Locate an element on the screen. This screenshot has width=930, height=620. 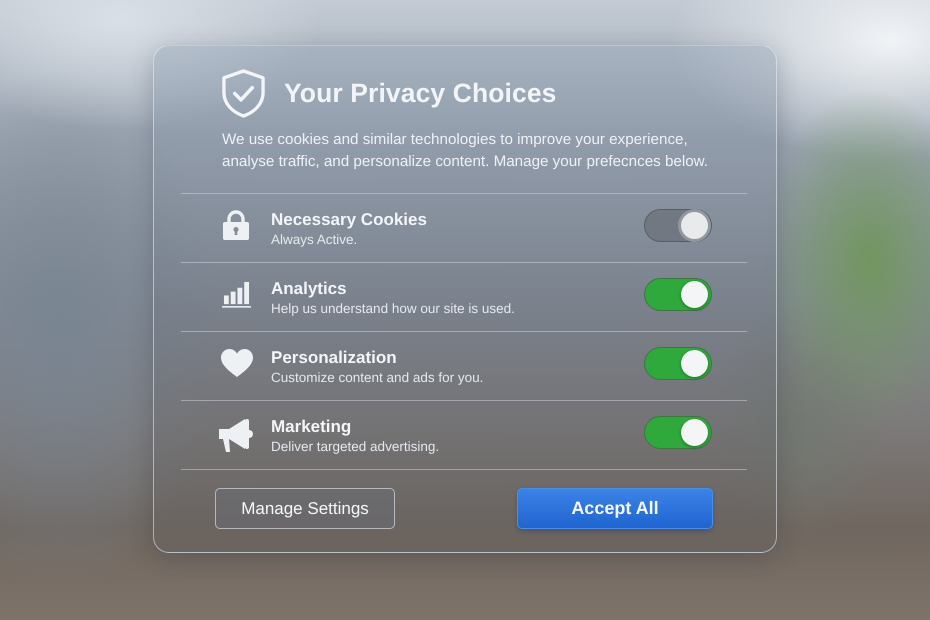
category-description: Help us understand how our site is used. is located at coordinates (393, 308).